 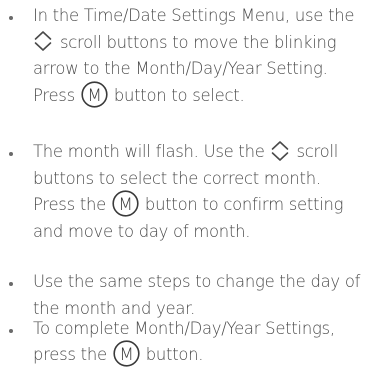 I want to click on text-segment: button to confirm setting, so click(x=241, y=204).